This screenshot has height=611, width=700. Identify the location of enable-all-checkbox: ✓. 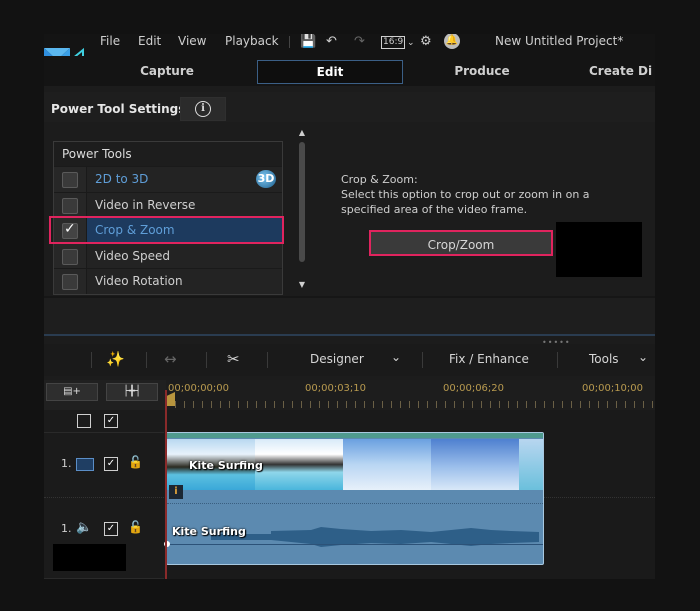
(111, 421).